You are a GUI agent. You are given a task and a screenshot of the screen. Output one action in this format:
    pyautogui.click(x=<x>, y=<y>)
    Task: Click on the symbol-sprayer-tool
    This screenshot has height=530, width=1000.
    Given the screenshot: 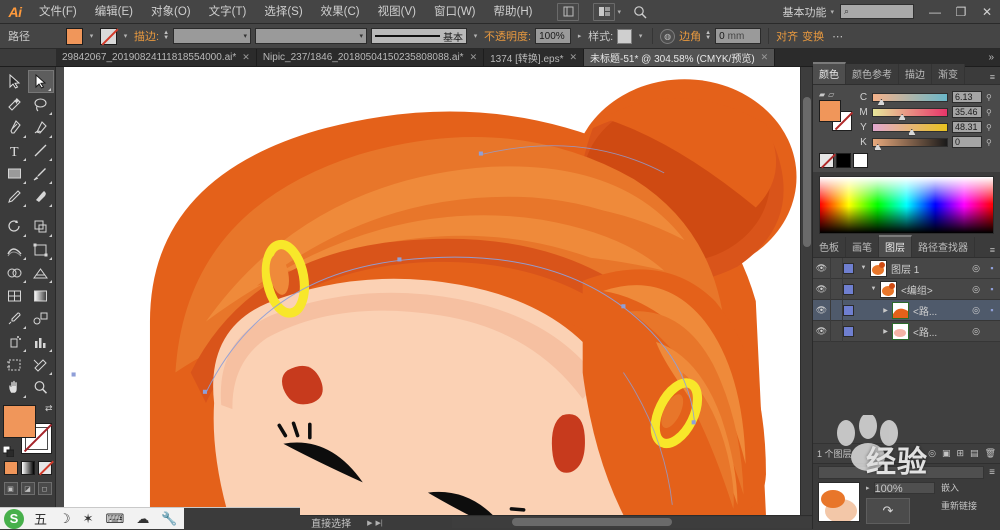 What is the action you would take?
    pyautogui.click(x=15, y=341)
    